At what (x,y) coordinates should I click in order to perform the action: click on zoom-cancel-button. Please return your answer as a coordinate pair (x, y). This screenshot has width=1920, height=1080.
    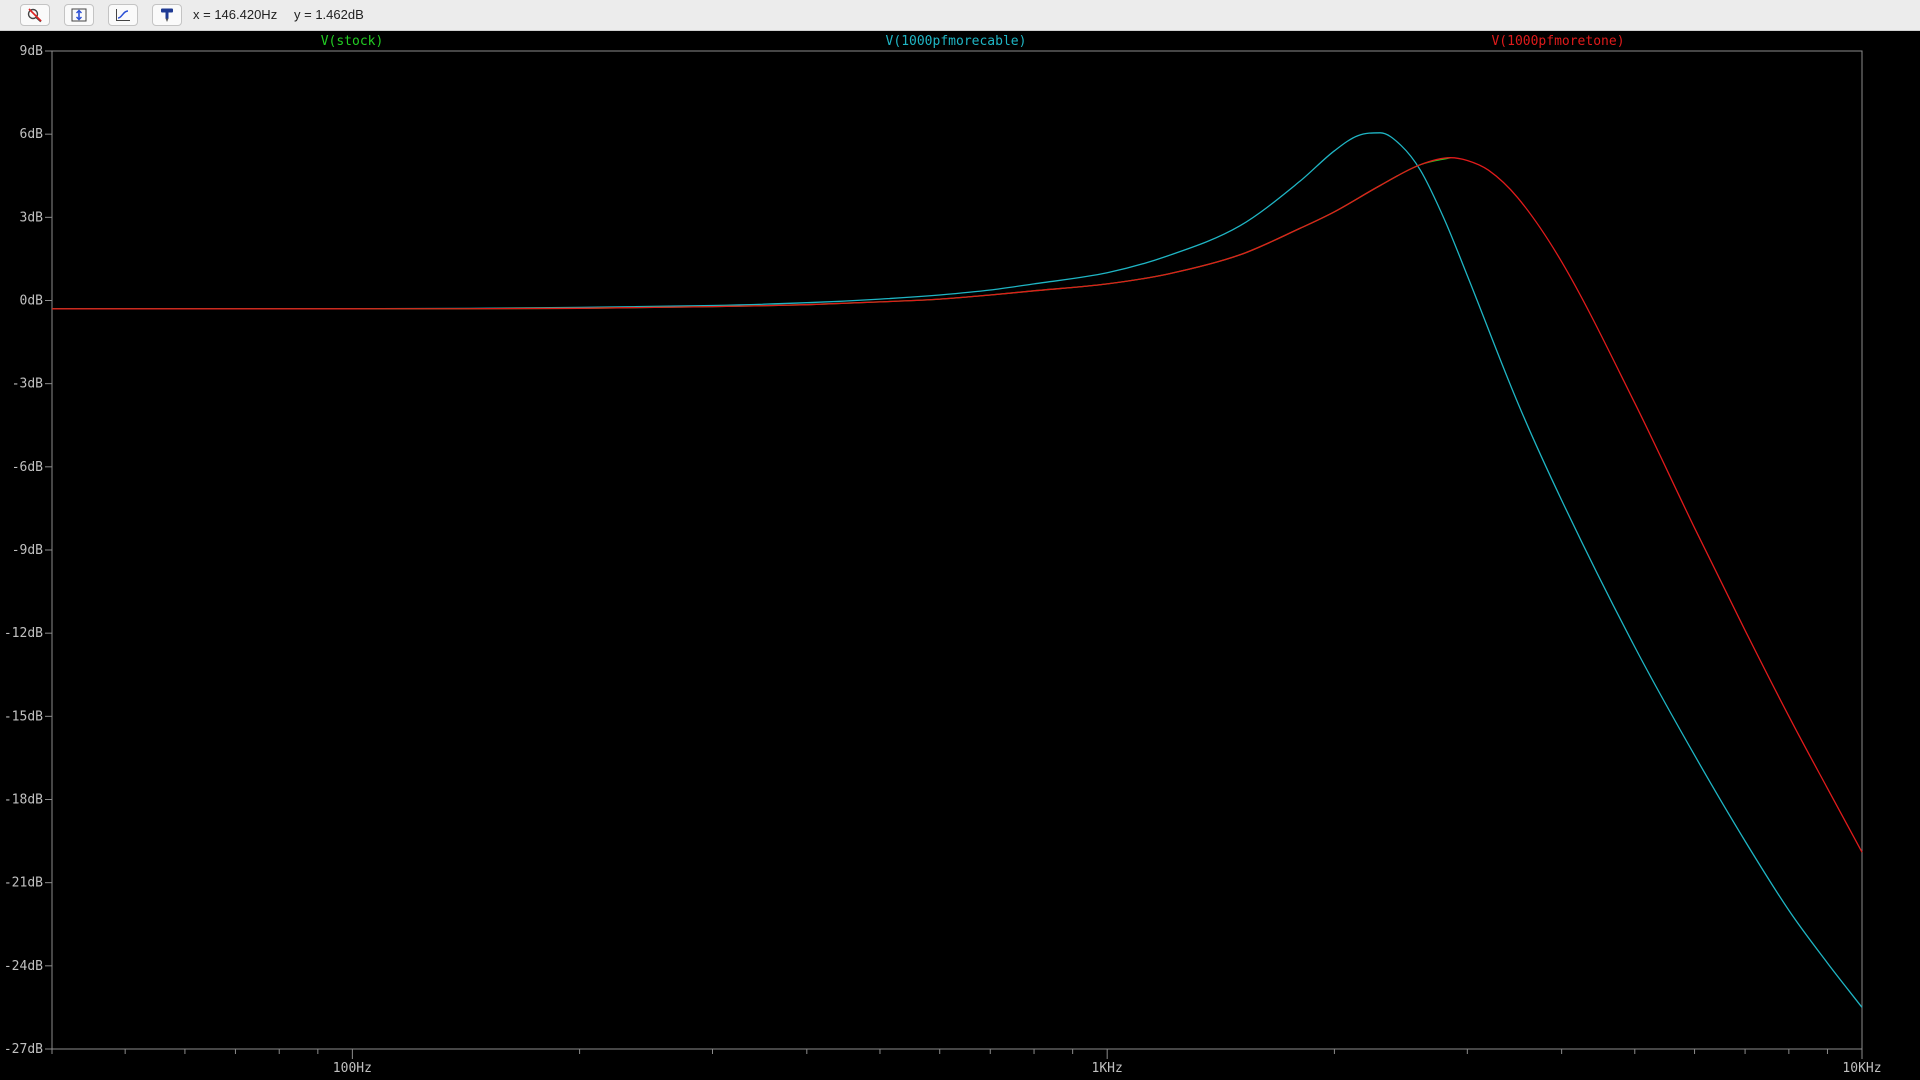
    Looking at the image, I should click on (35, 15).